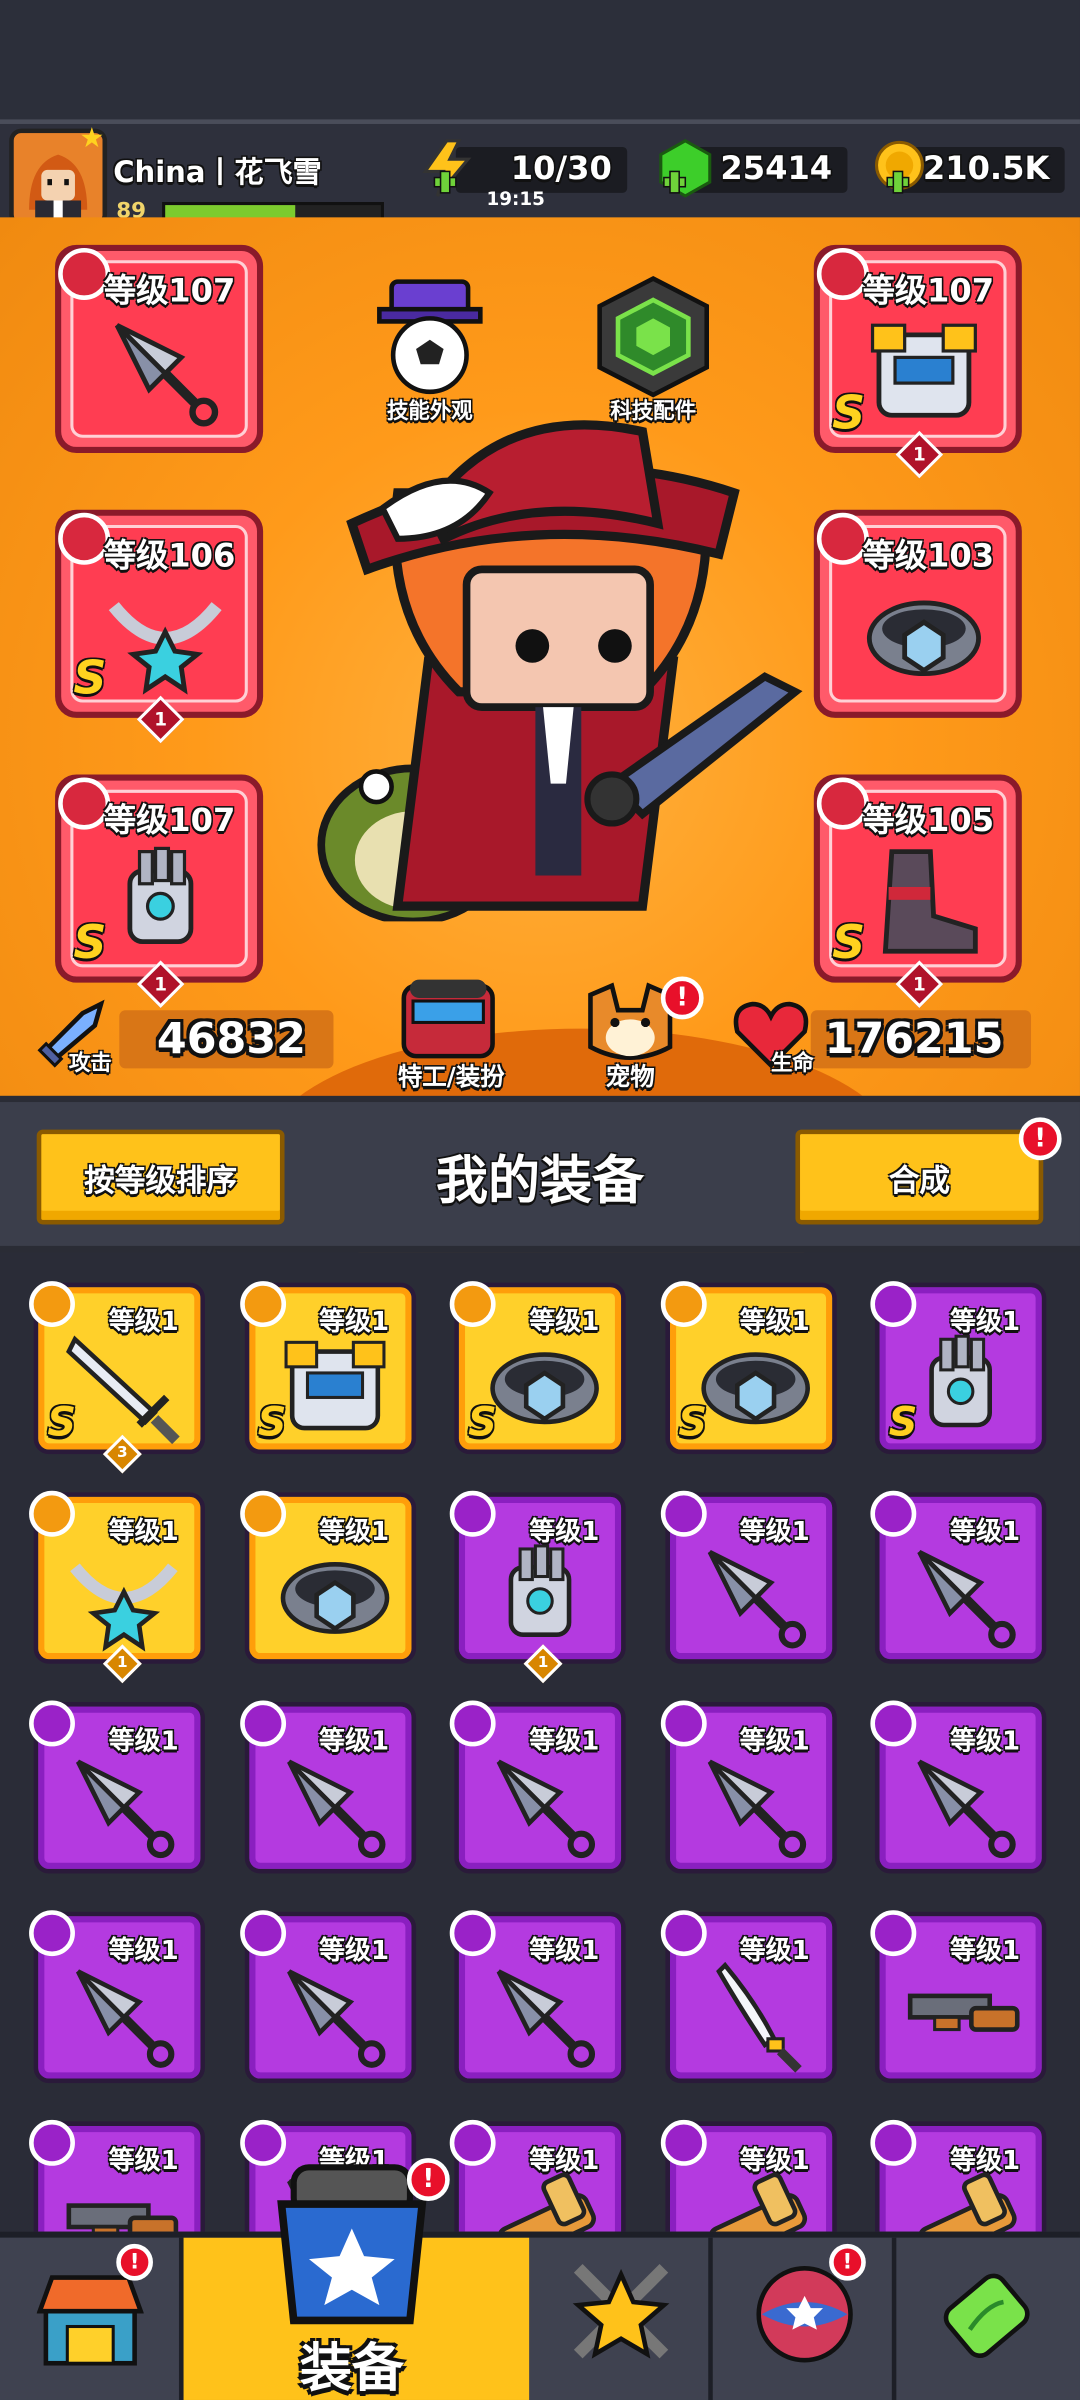 This screenshot has width=1080, height=2400. I want to click on attack-stat: 46832, so click(226, 1039).